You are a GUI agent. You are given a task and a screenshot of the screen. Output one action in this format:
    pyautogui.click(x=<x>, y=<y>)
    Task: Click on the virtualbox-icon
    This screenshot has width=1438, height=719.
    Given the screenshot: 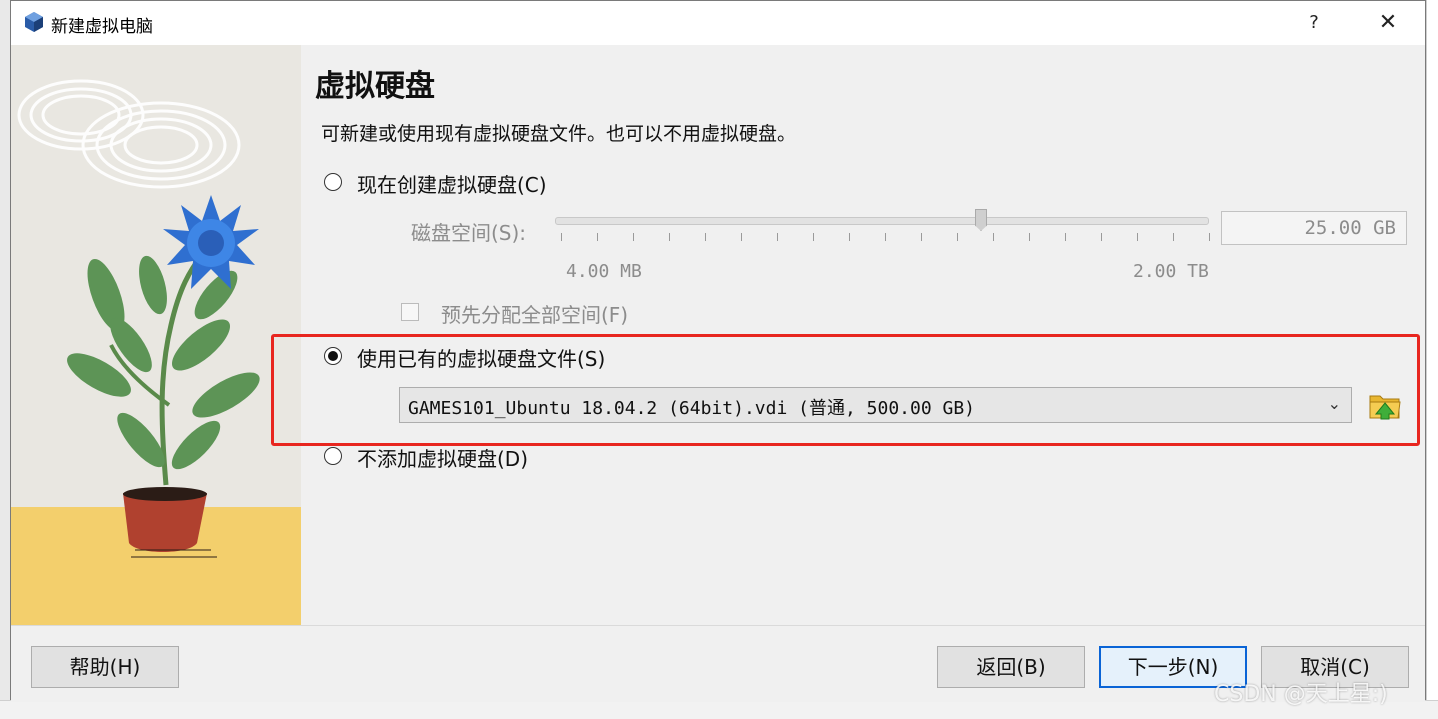 What is the action you would take?
    pyautogui.click(x=34, y=22)
    